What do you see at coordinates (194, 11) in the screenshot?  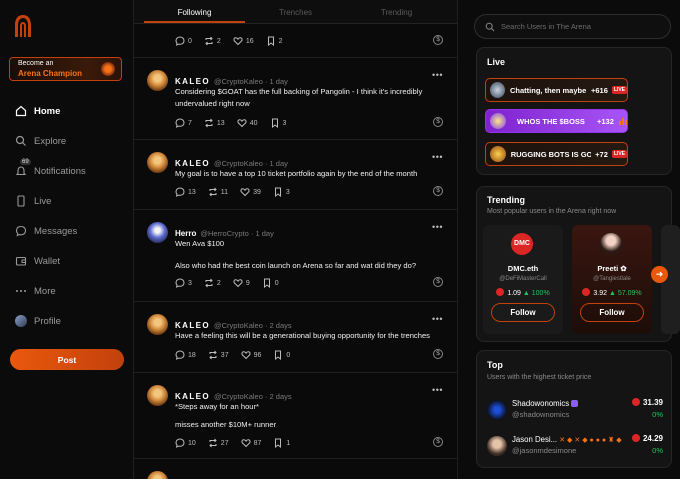 I see `tab-following: Following` at bounding box center [194, 11].